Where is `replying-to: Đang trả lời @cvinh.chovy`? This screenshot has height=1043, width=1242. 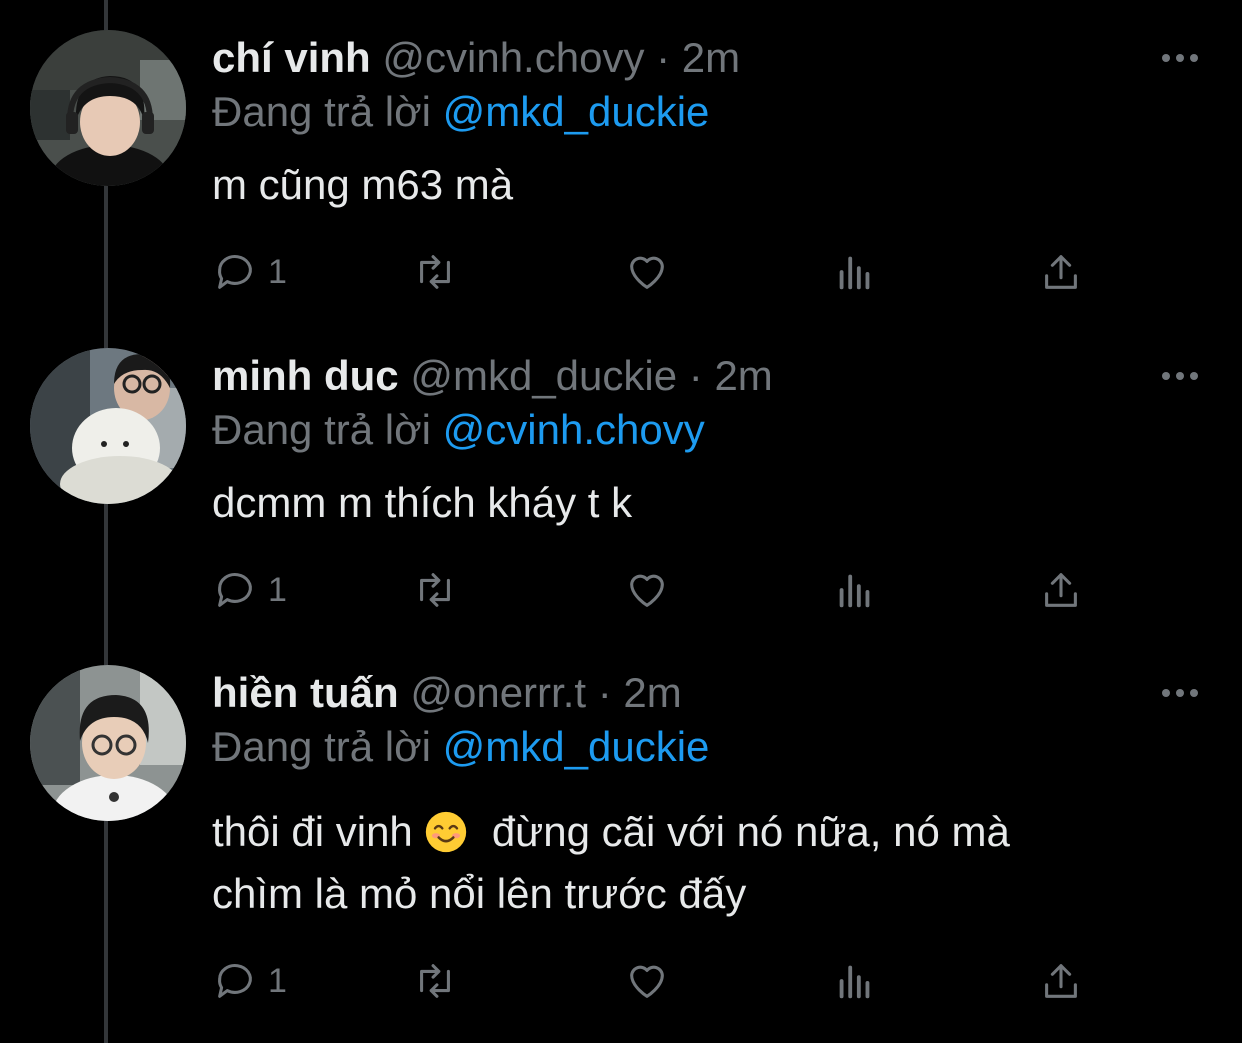
replying-to: Đang trả lời @cvinh.chovy is located at coordinates (458, 430).